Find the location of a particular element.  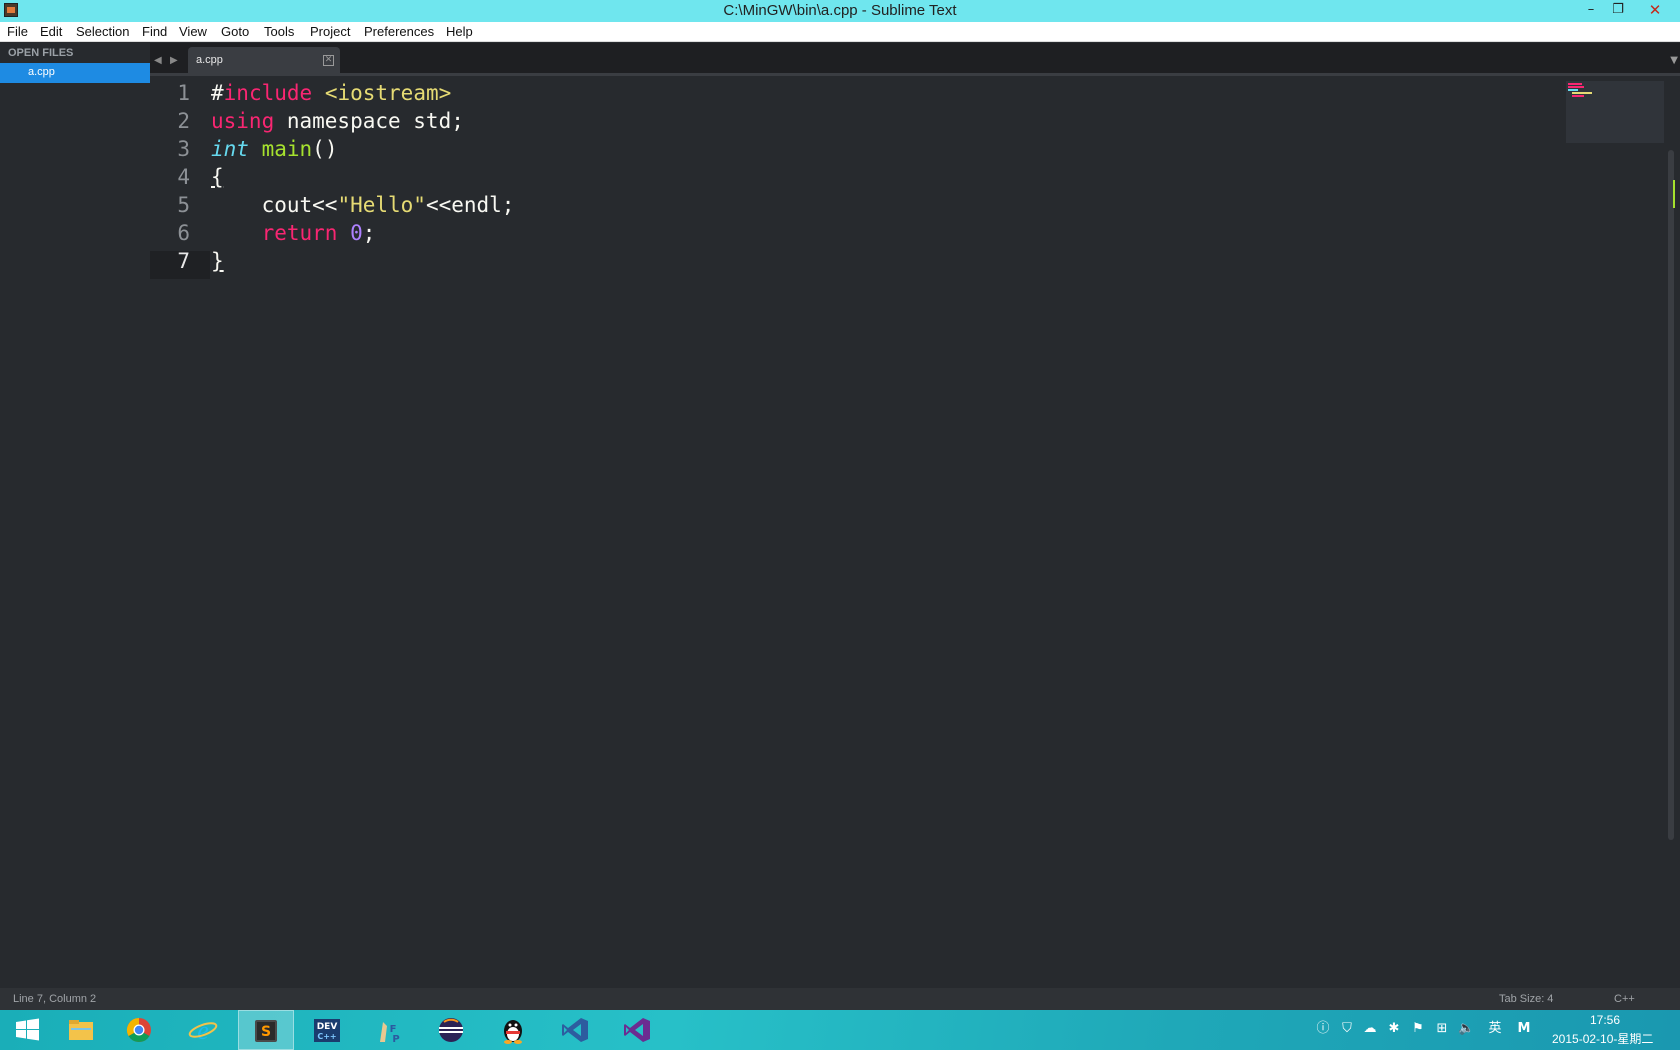

dev-cpp-icon: DEV C++ is located at coordinates (327, 1030).